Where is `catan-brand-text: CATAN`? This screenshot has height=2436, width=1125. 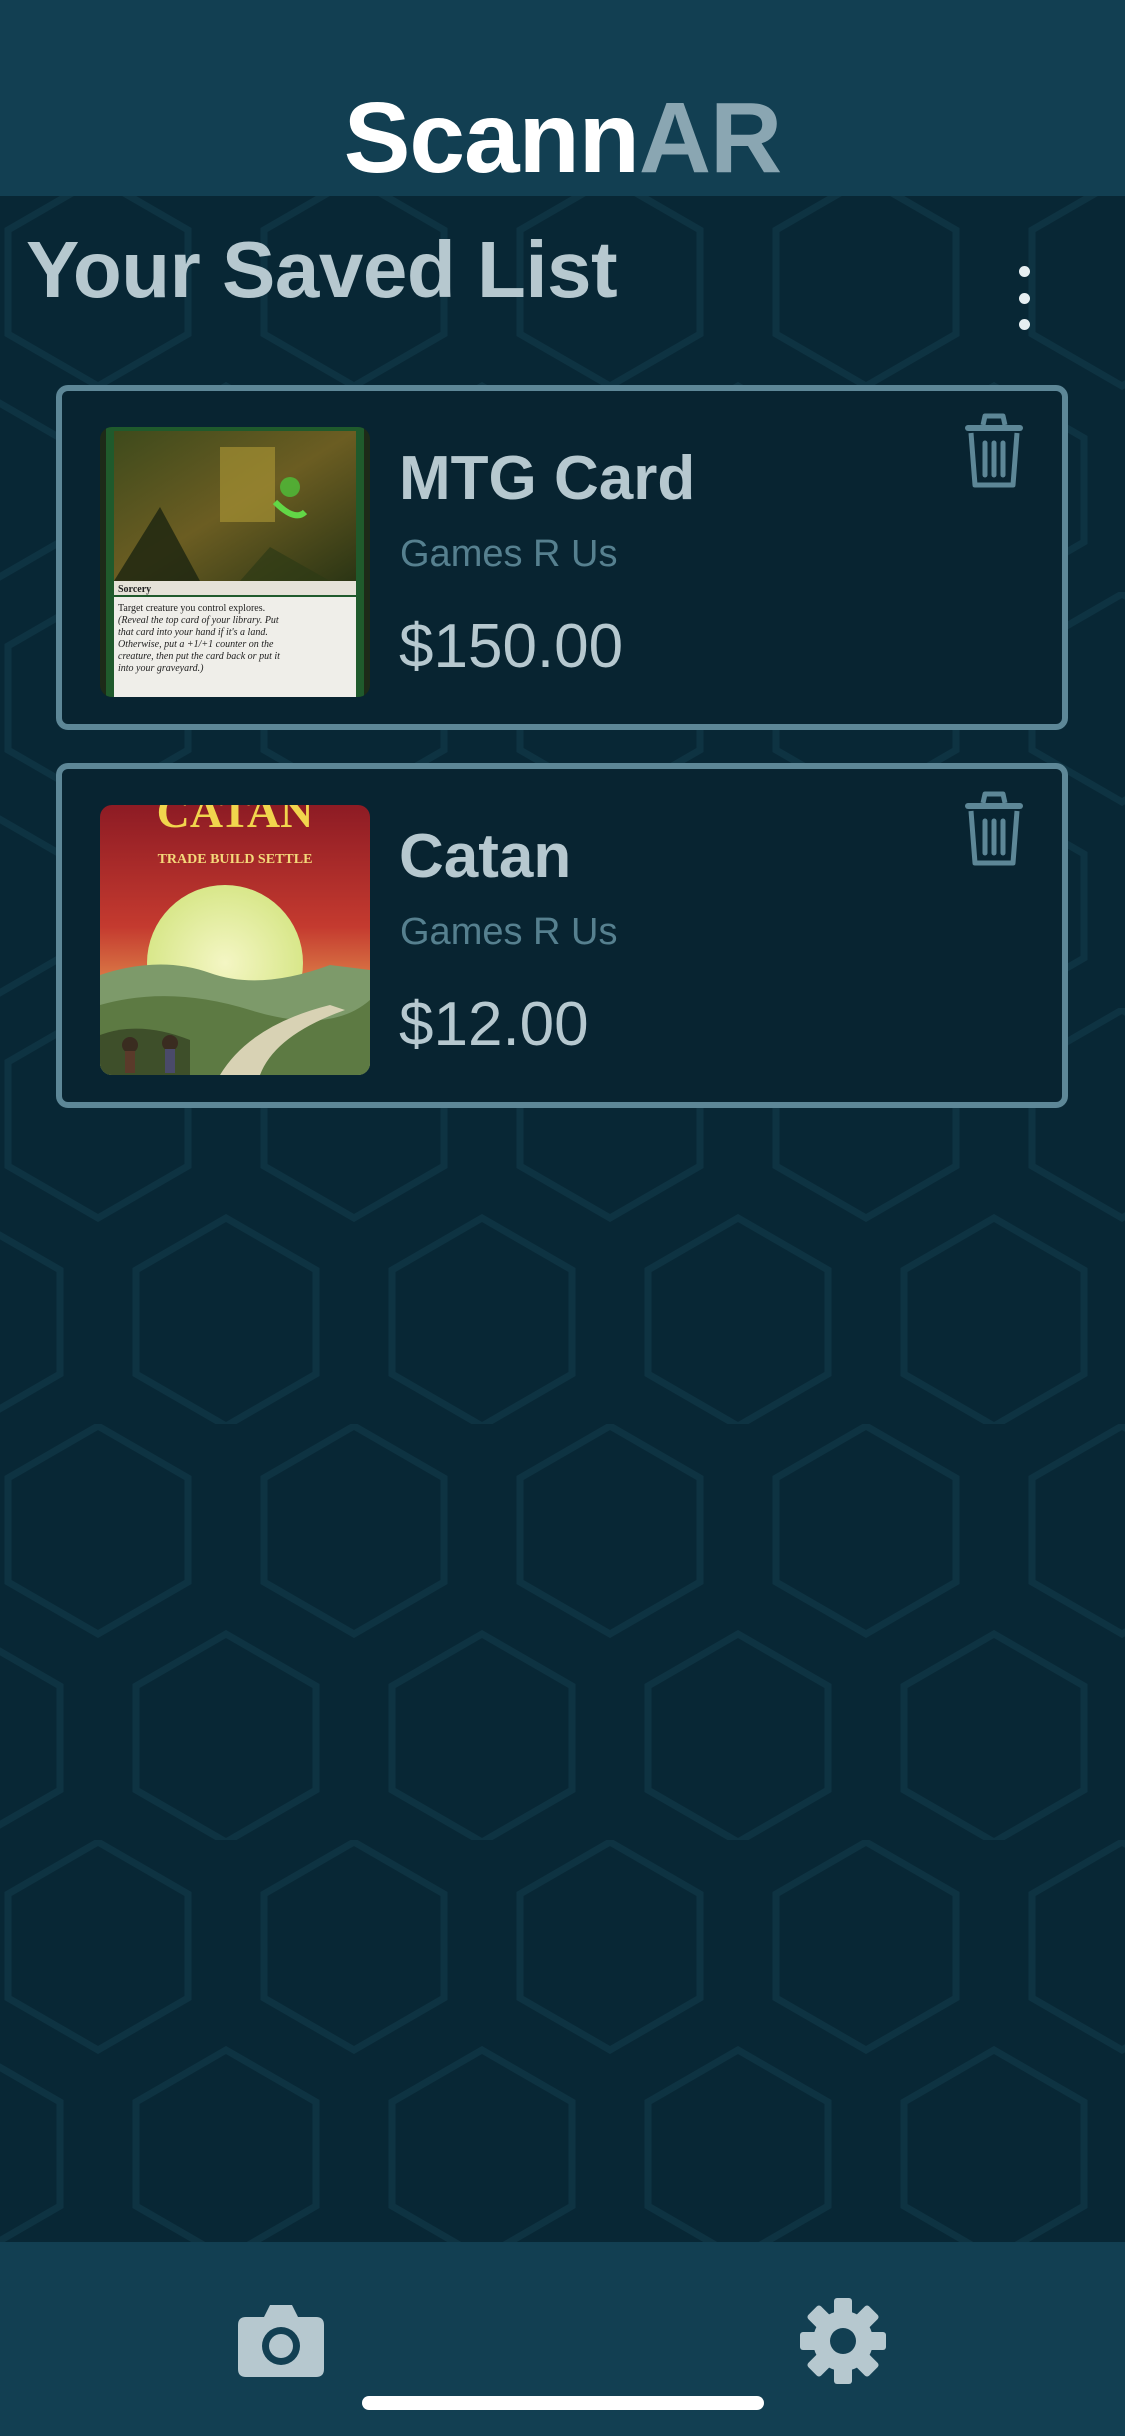 catan-brand-text: CATAN is located at coordinates (235, 821).